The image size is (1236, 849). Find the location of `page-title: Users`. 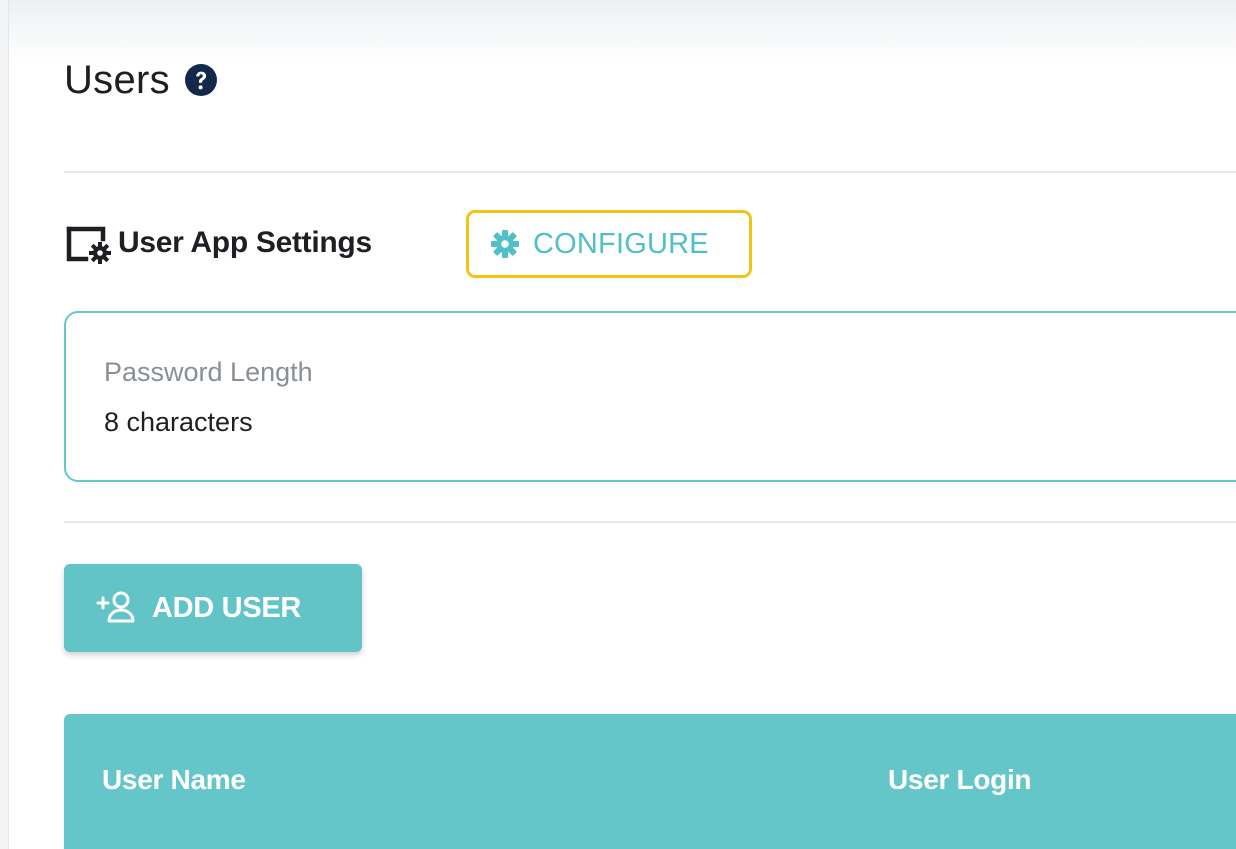

page-title: Users is located at coordinates (117, 80).